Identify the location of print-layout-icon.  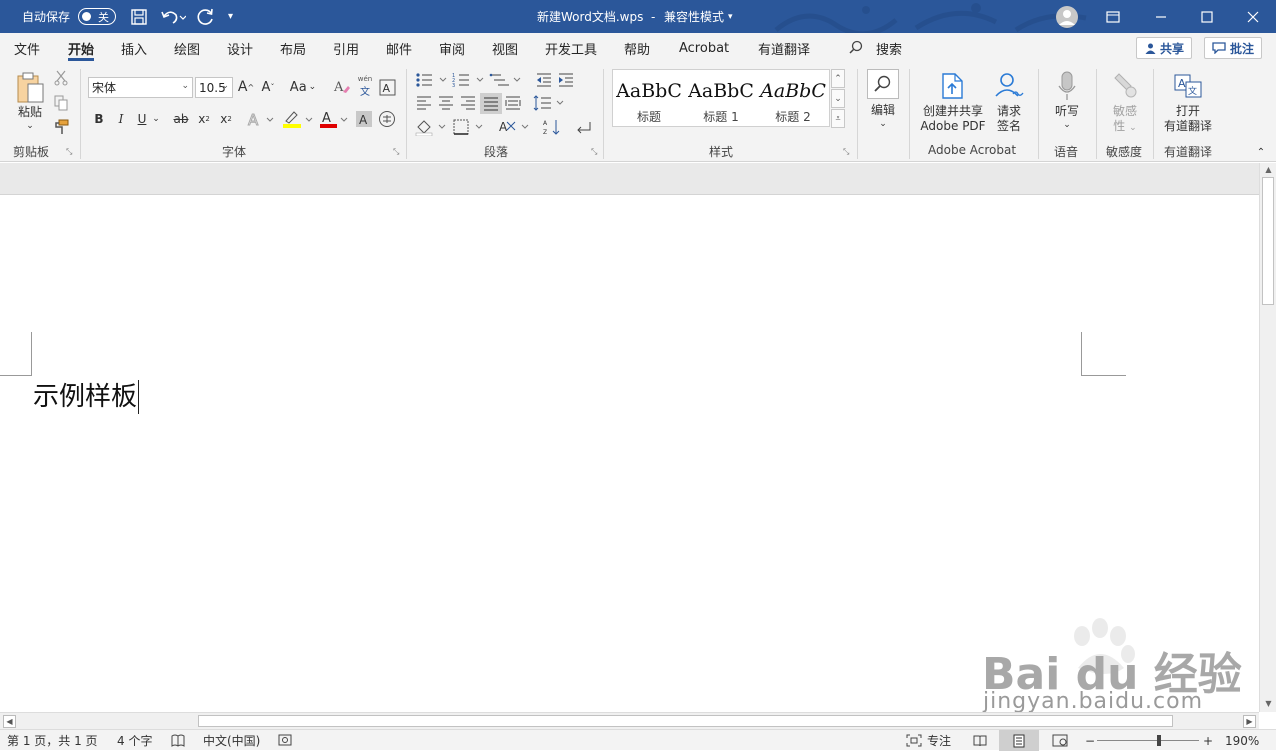
(1019, 740).